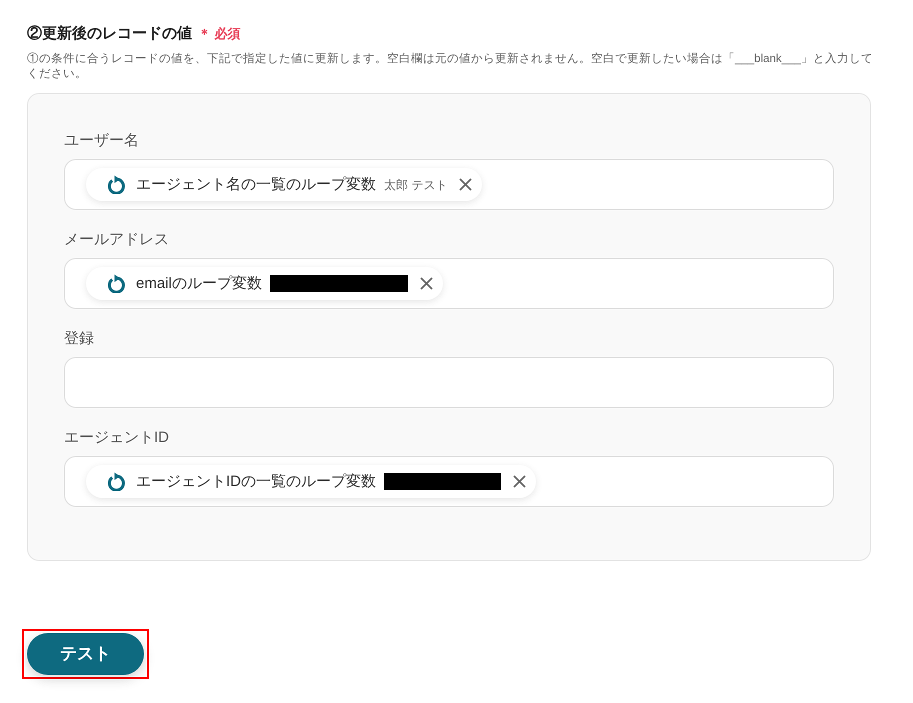  What do you see at coordinates (450, 67) in the screenshot?
I see `description-text: ①の条件に合うレコードの値を、下記で指定した値に更新します。空白欄は元の値から更新されません。空白で更新したい場合は「___blank___」と入力してください。` at bounding box center [450, 67].